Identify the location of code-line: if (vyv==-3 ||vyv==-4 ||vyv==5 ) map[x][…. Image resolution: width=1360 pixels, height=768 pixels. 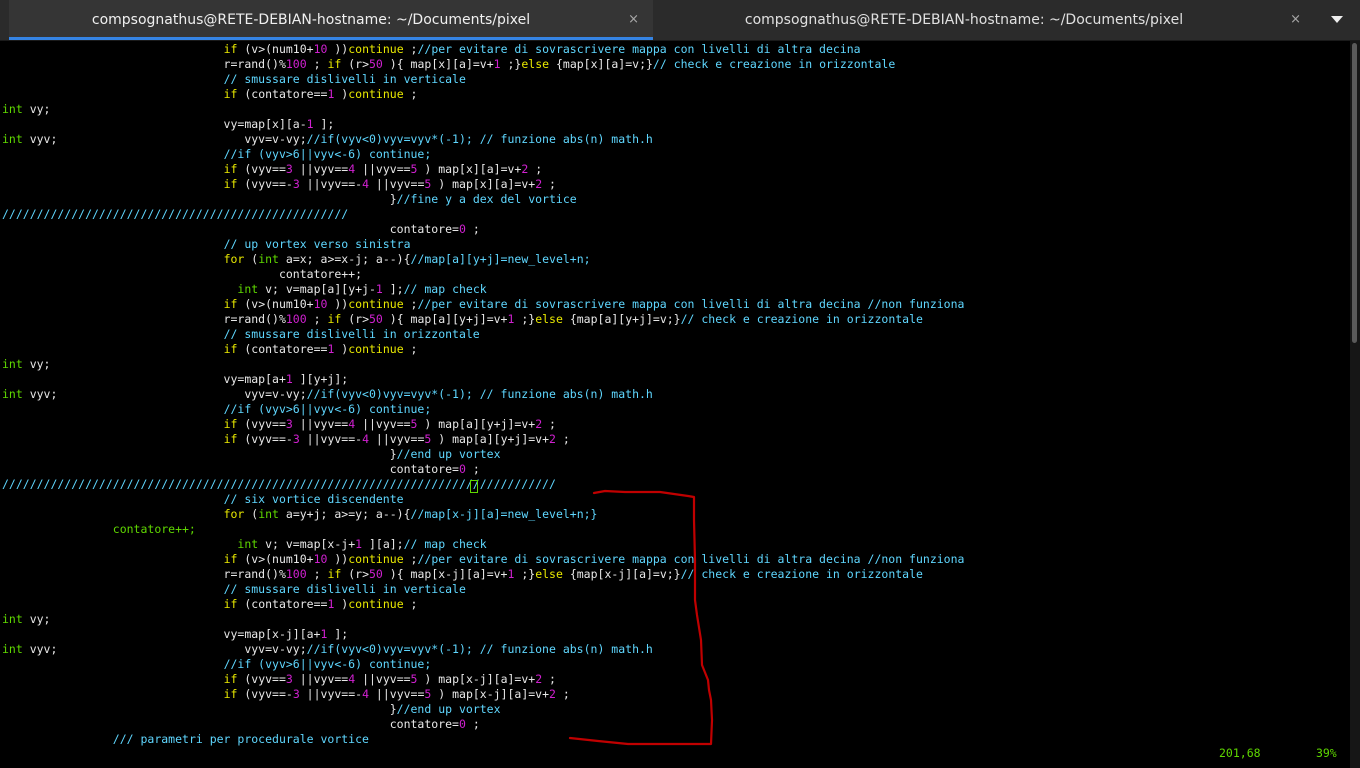
(483, 184).